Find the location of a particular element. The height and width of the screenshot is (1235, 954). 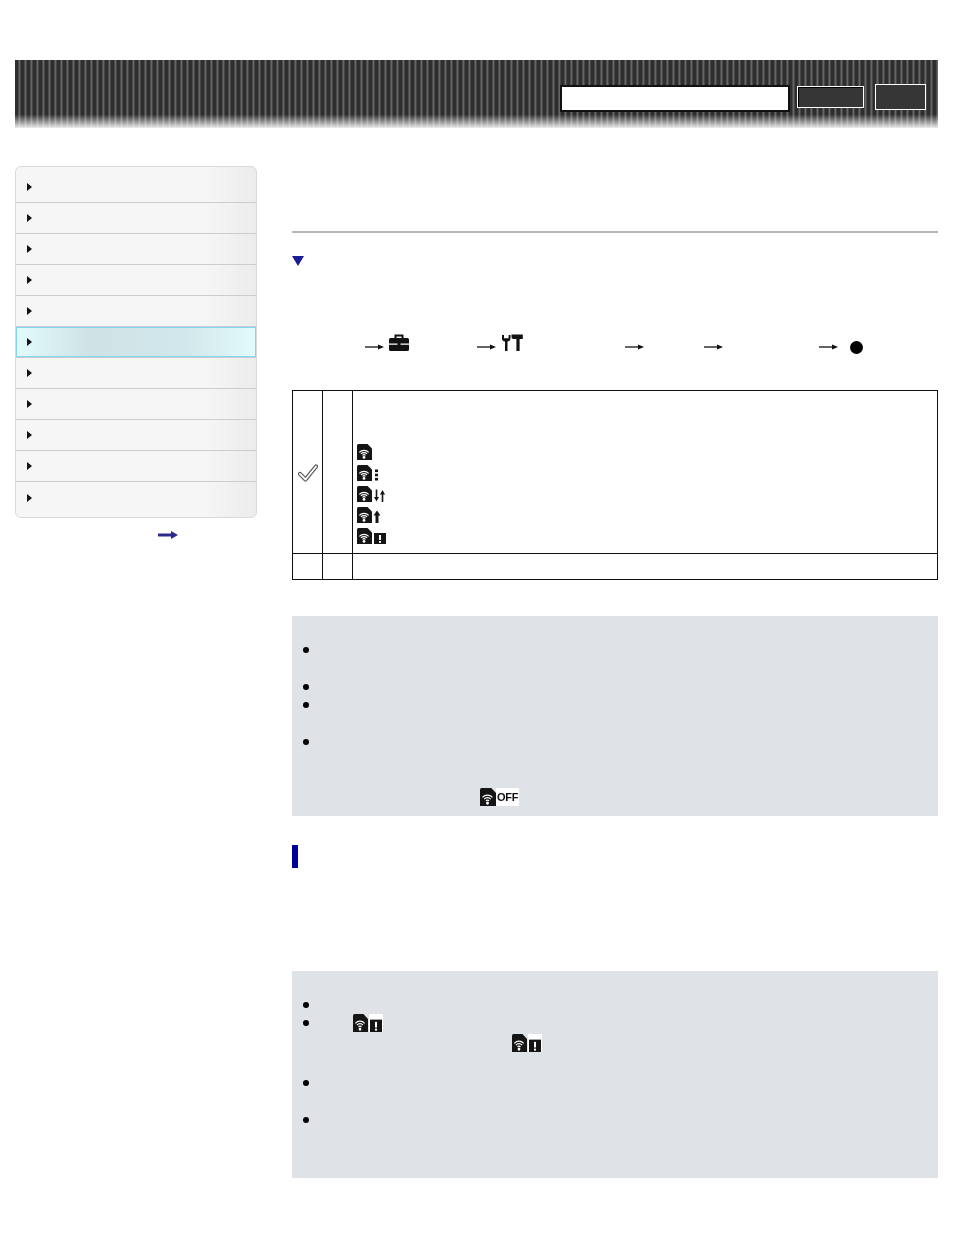

wifi-card-dots-icon is located at coordinates (368, 472).